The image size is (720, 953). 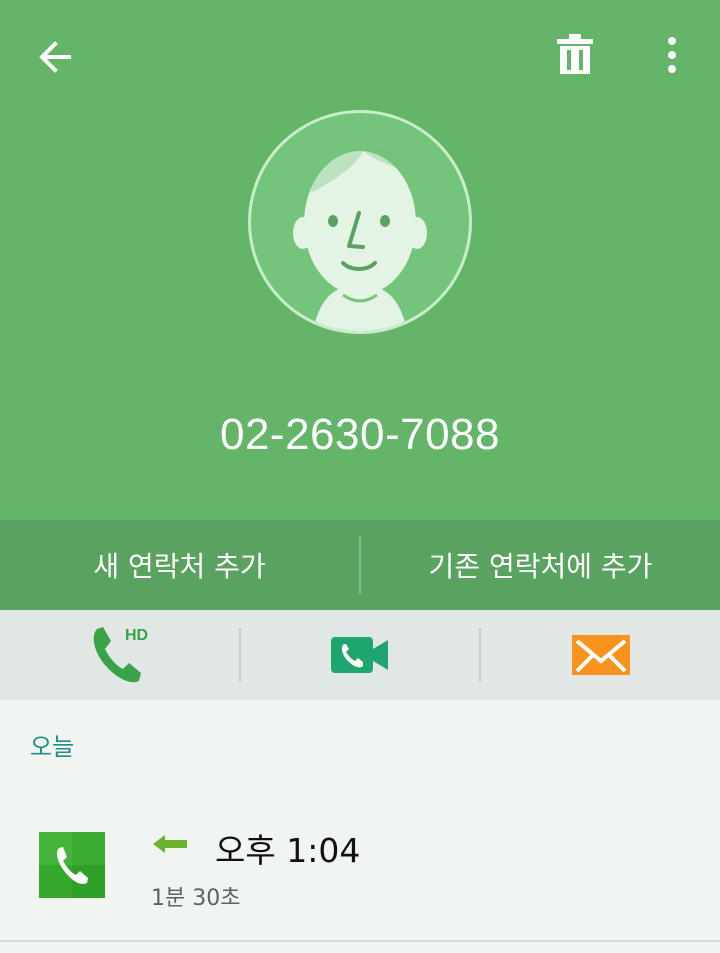 I want to click on delete-button, so click(x=575, y=55).